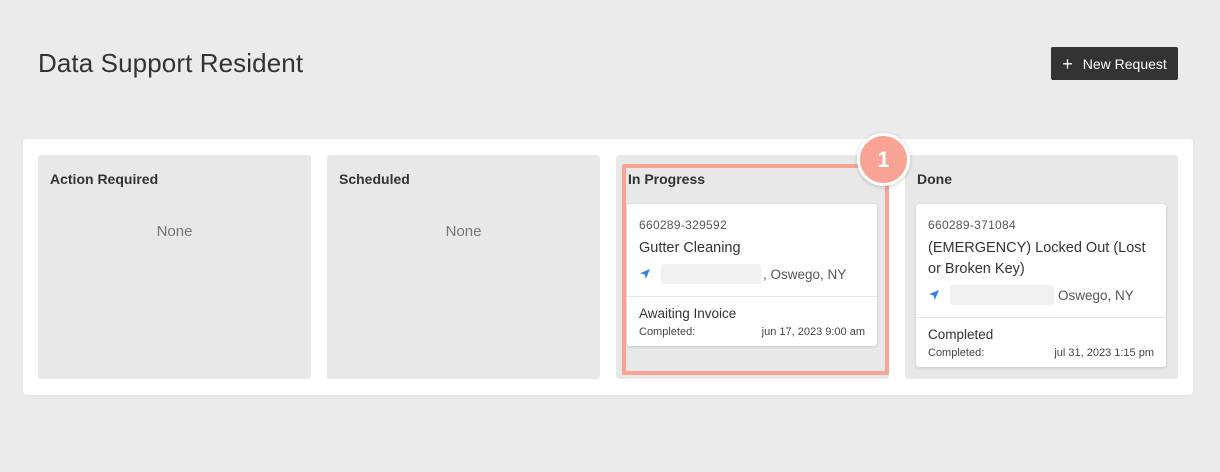 This screenshot has width=1220, height=472. I want to click on highlight-annotation, so click(755, 269).